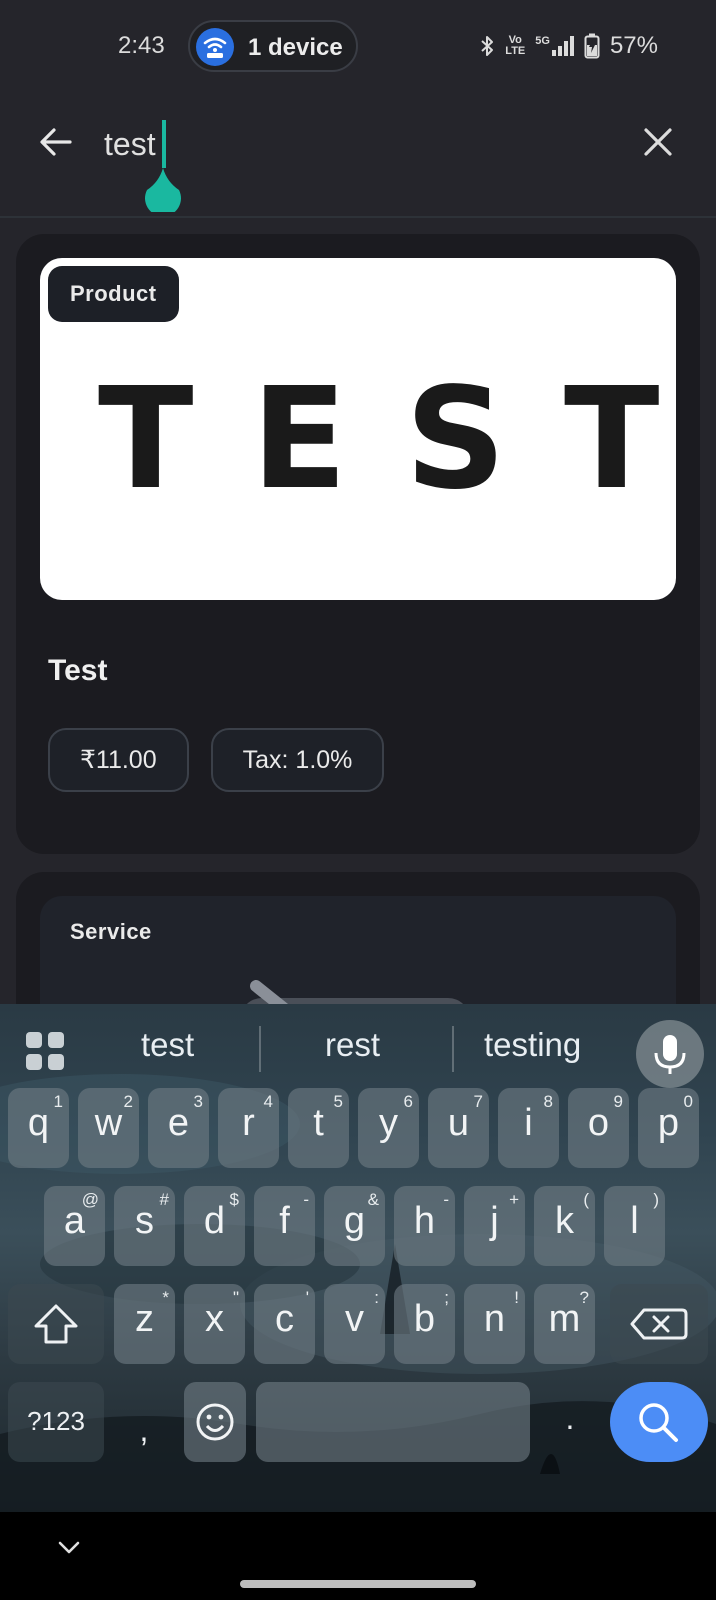  I want to click on key-secondary-label: ', so click(307, 1297).